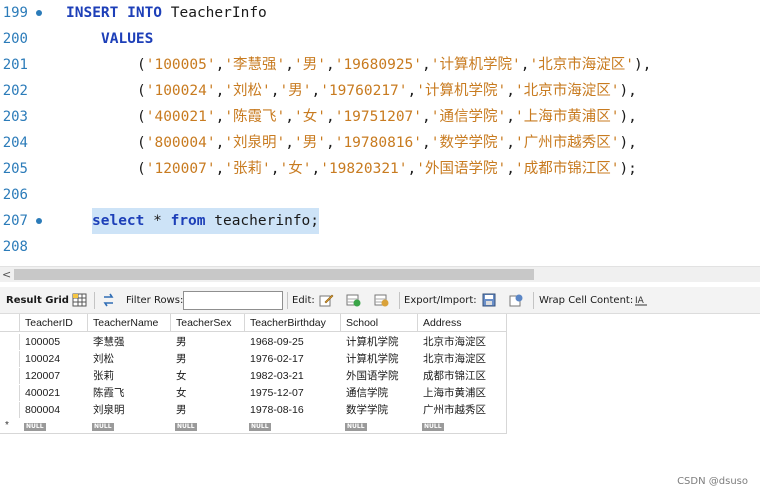 Image resolution: width=760 pixels, height=497 pixels. I want to click on new-row: * NULL NULL NULL NULL NULL NULL, so click(253, 427).